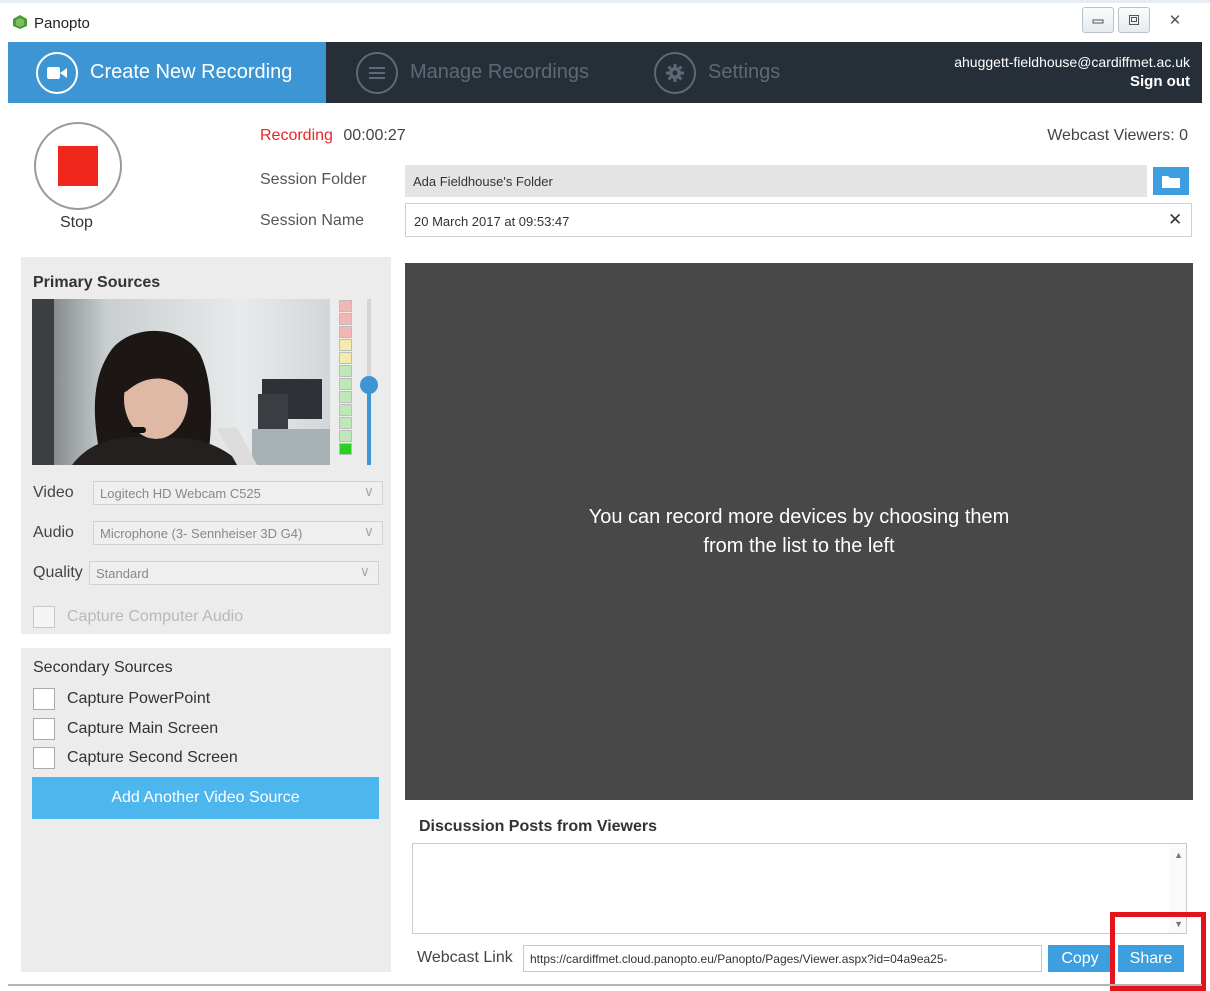 This screenshot has width=1210, height=991. I want to click on quality-select: Standard ∨, so click(234, 573).